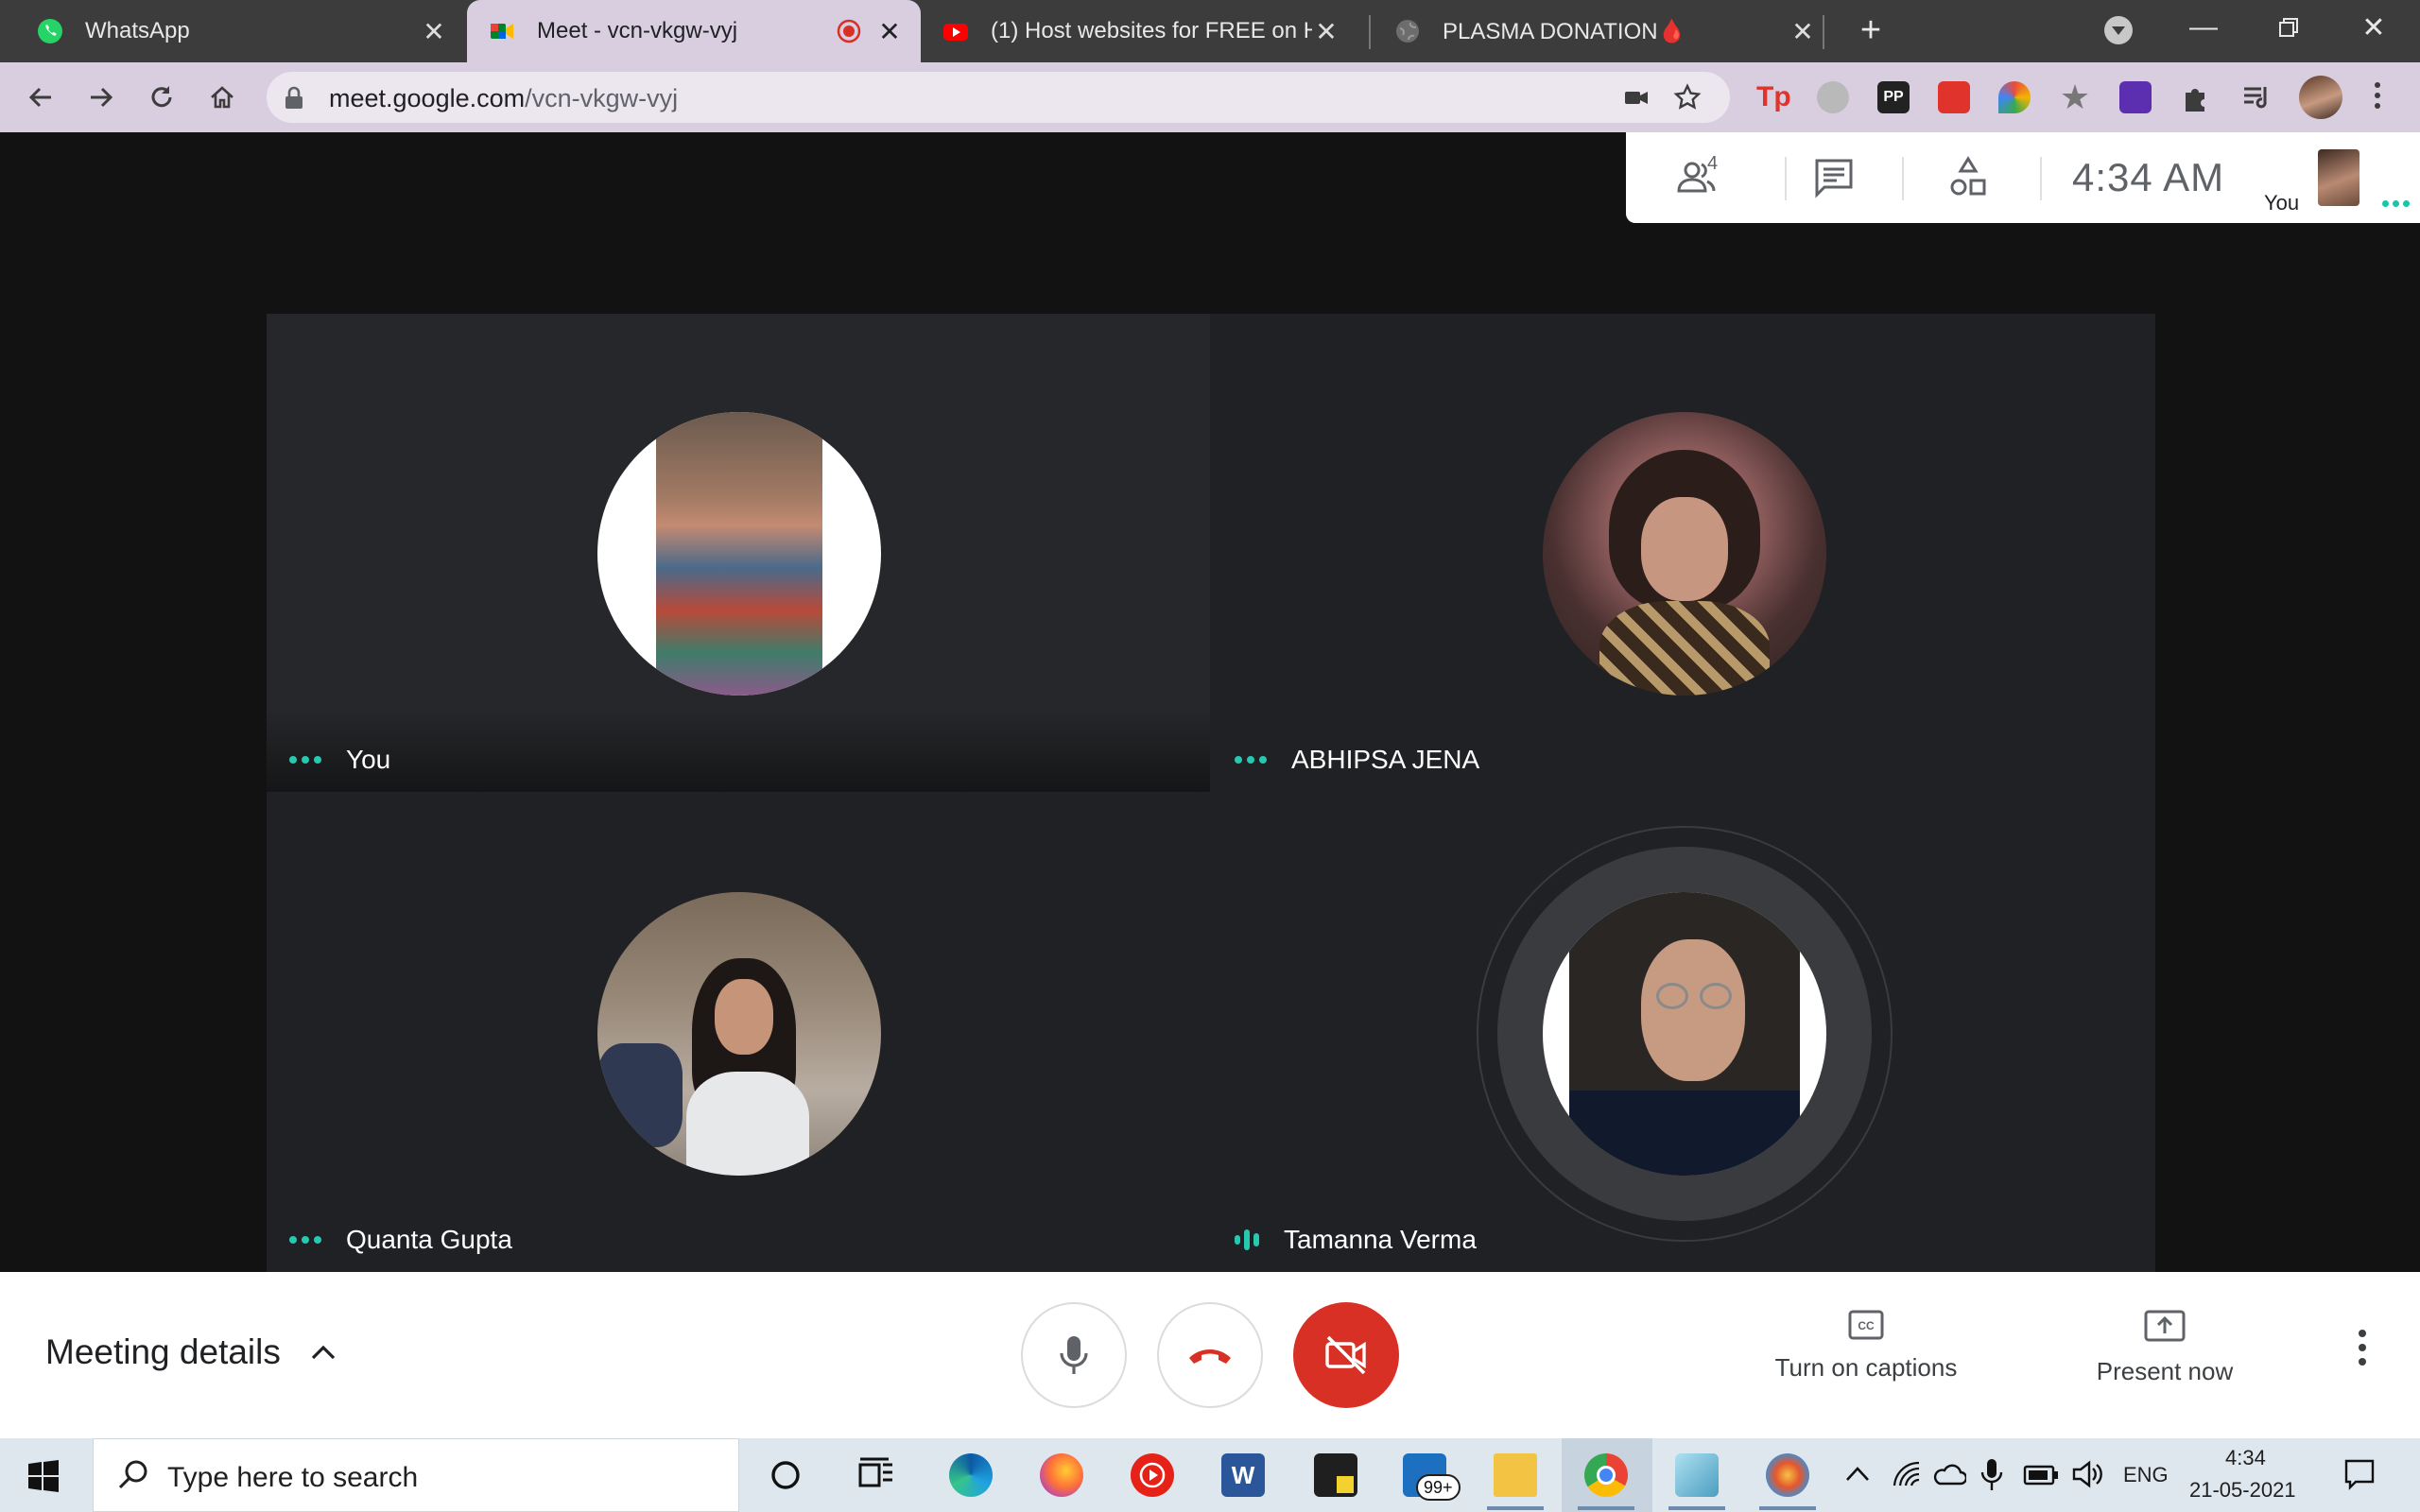 The width and height of the screenshot is (2420, 1512). I want to click on captions-button: CC Turn on captions, so click(1866, 1357).